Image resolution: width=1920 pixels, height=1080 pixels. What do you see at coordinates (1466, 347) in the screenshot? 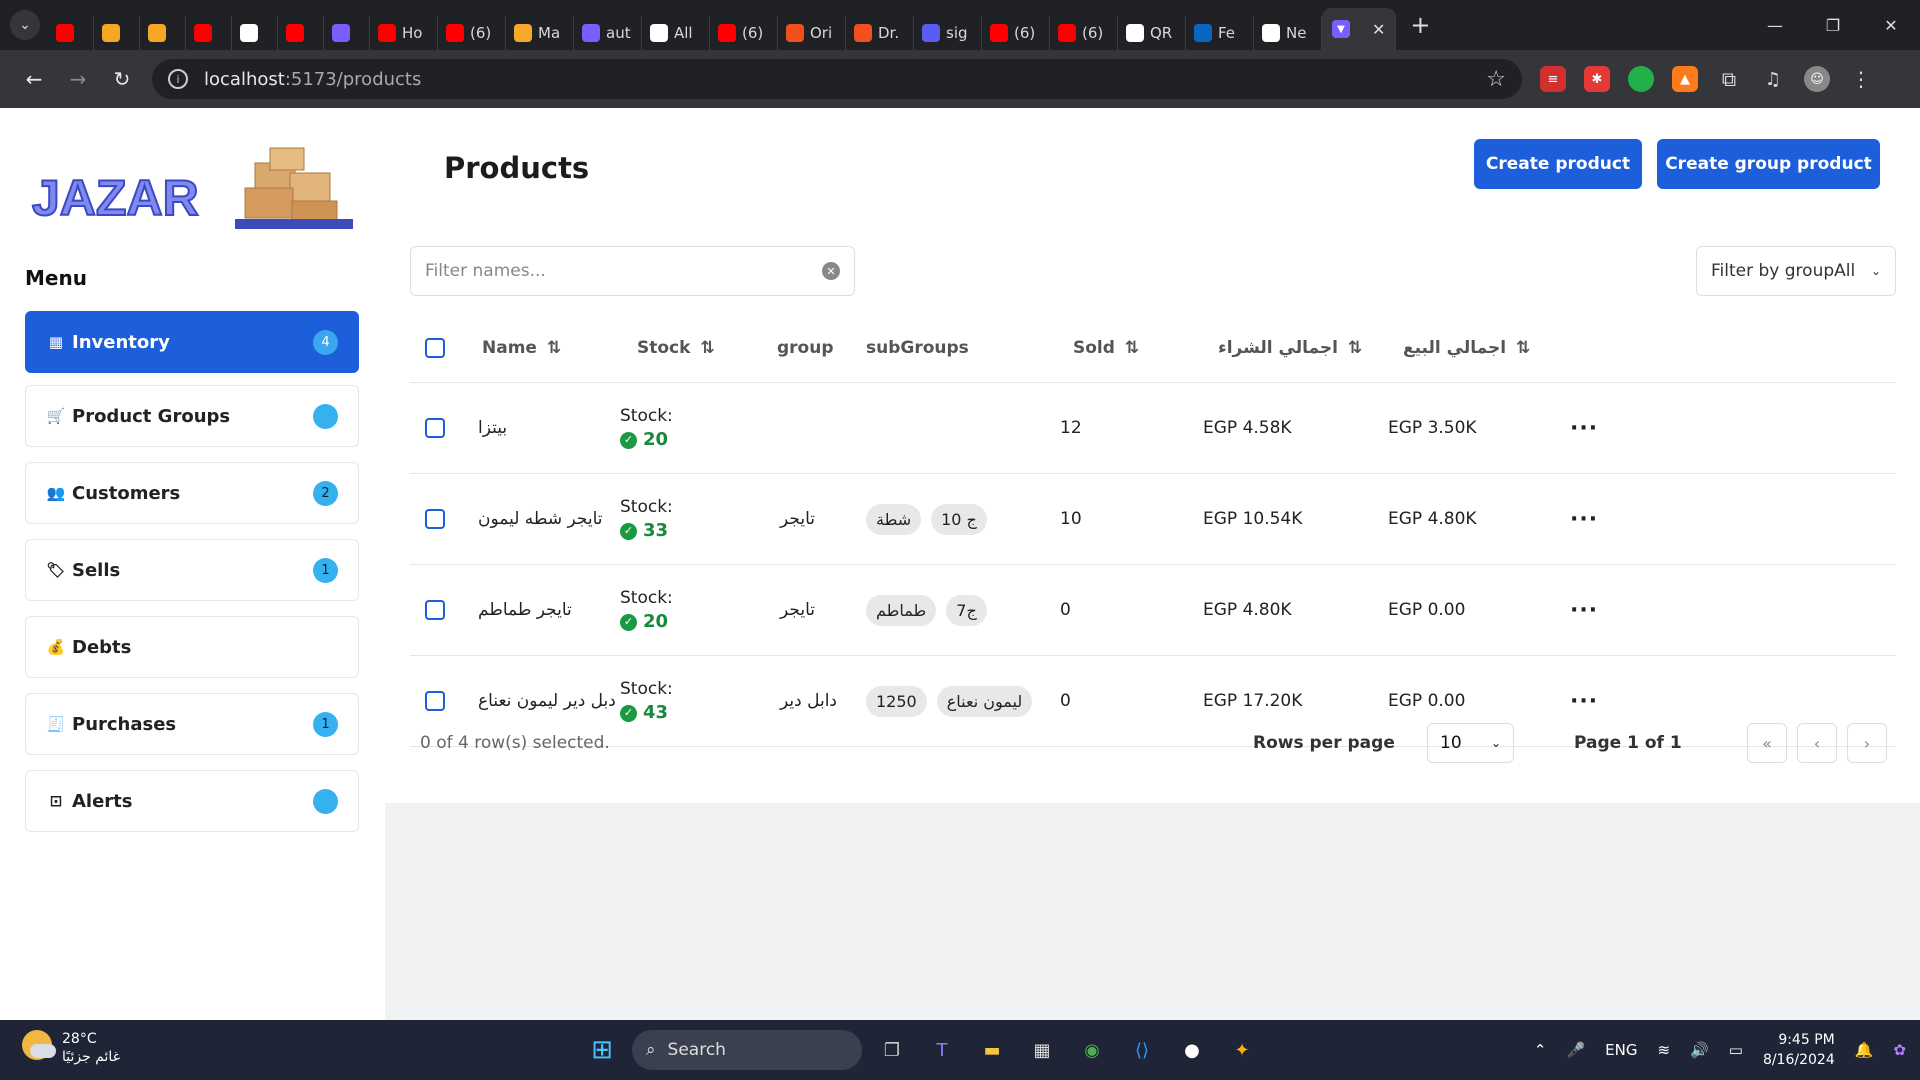
I see `column-total-sale: اجمالي البيع ⇅` at bounding box center [1466, 347].